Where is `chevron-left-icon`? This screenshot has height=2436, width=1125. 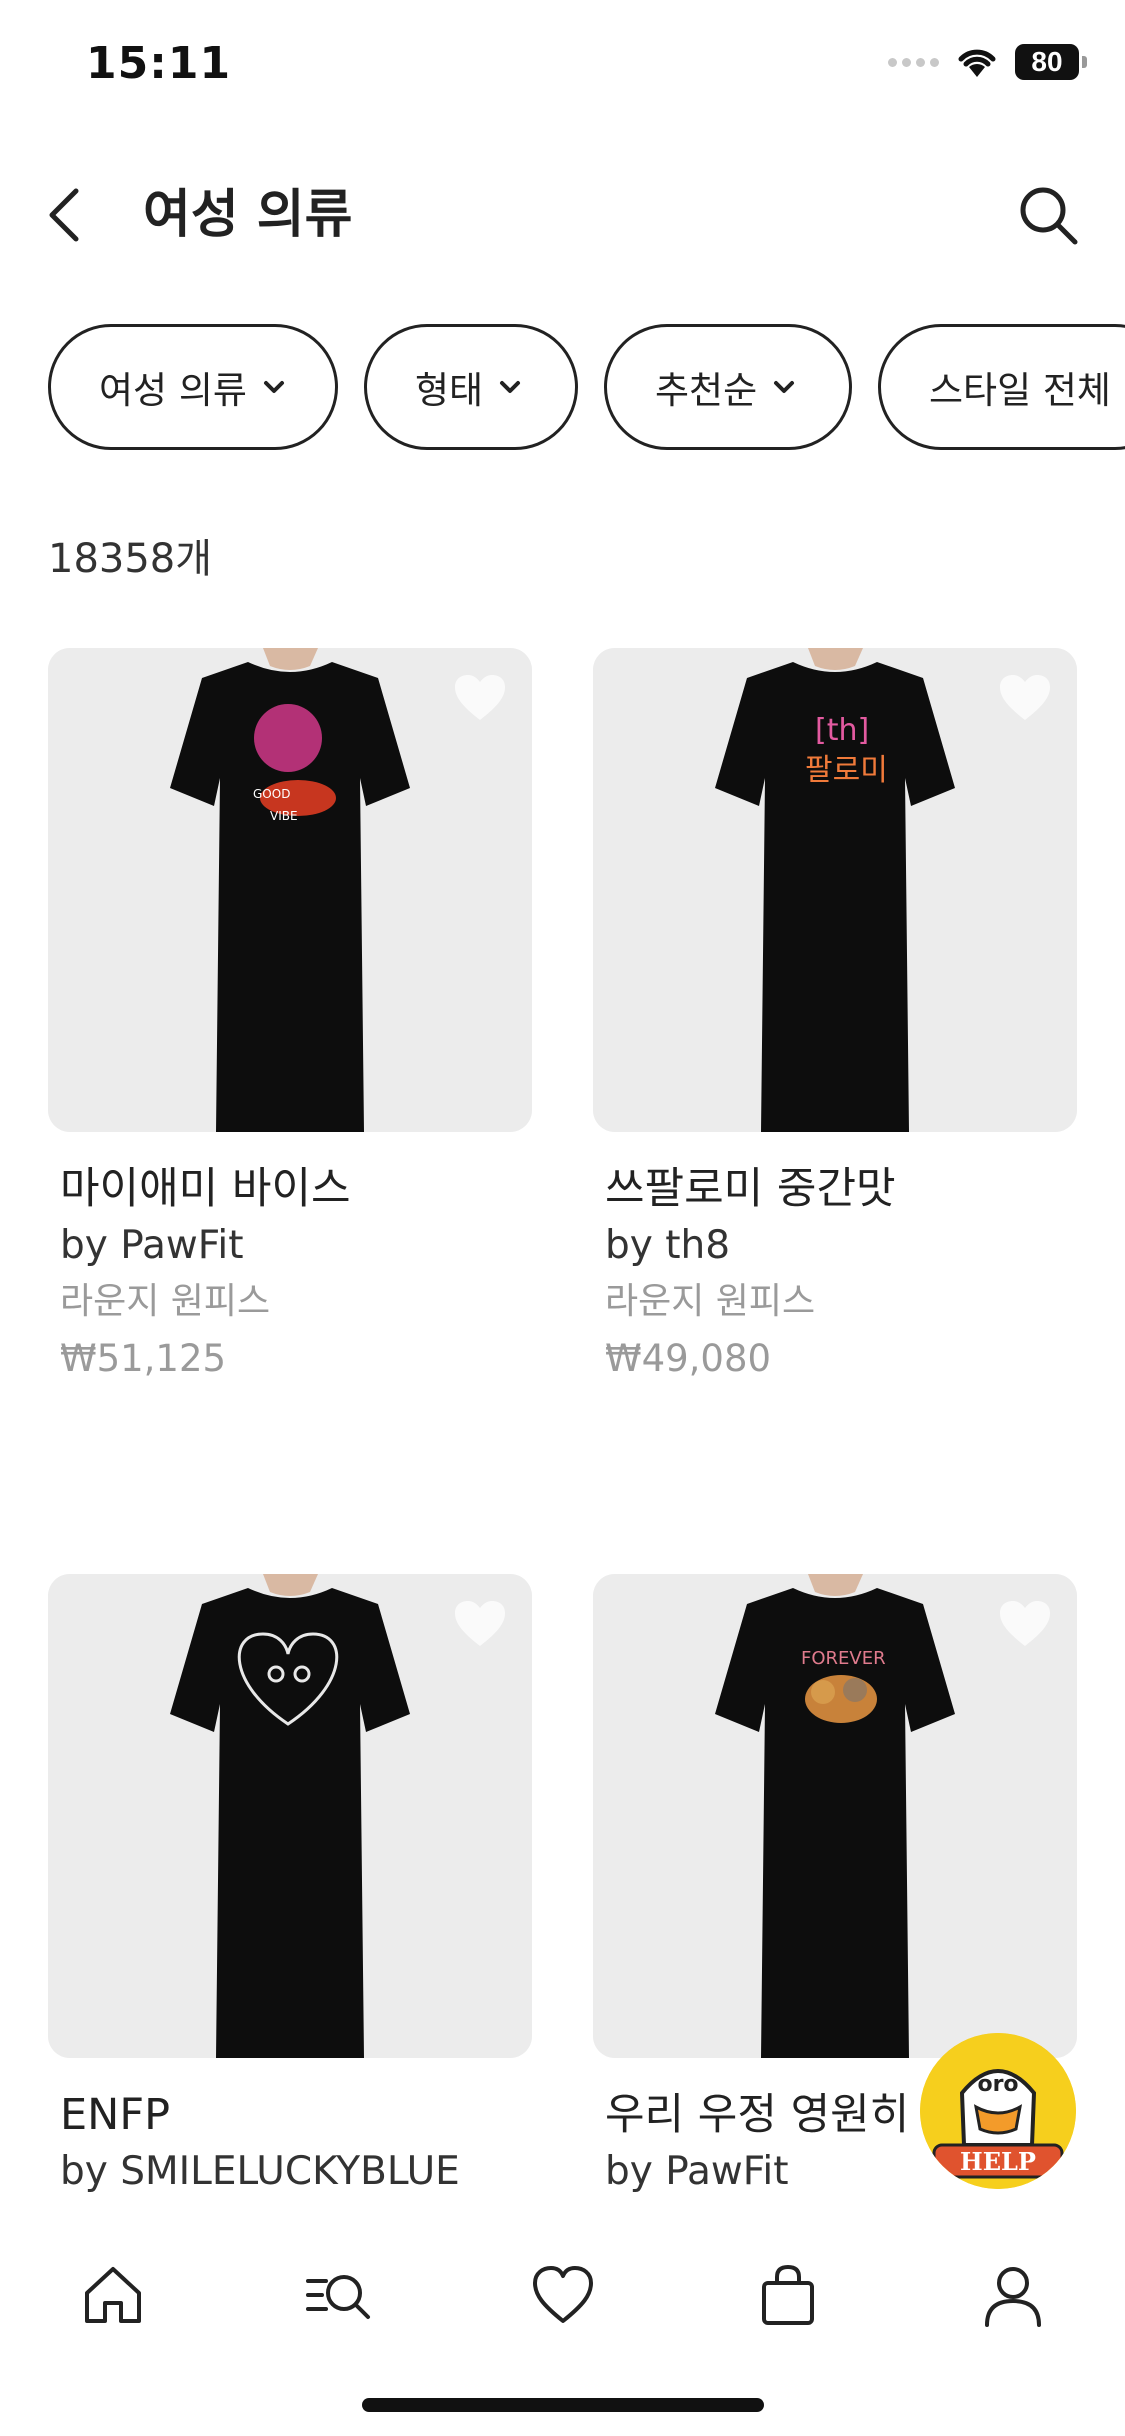
chevron-left-icon is located at coordinates (64, 215).